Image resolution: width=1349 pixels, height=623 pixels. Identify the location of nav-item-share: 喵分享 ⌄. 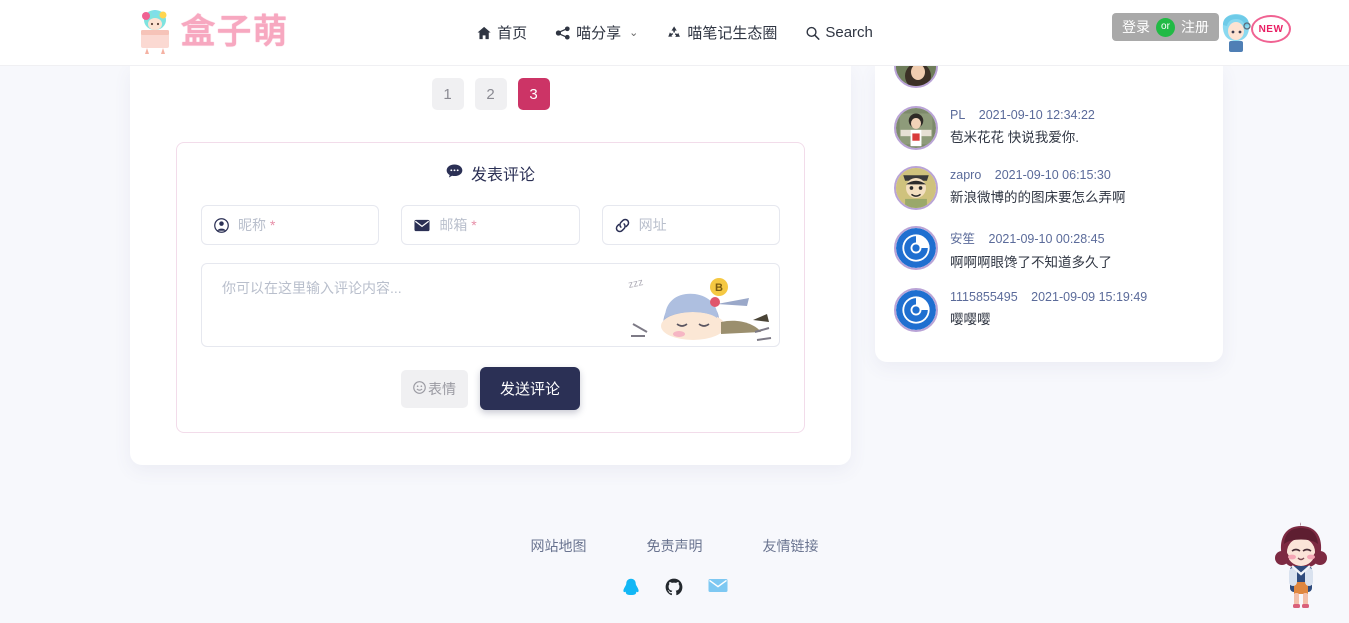
(596, 32).